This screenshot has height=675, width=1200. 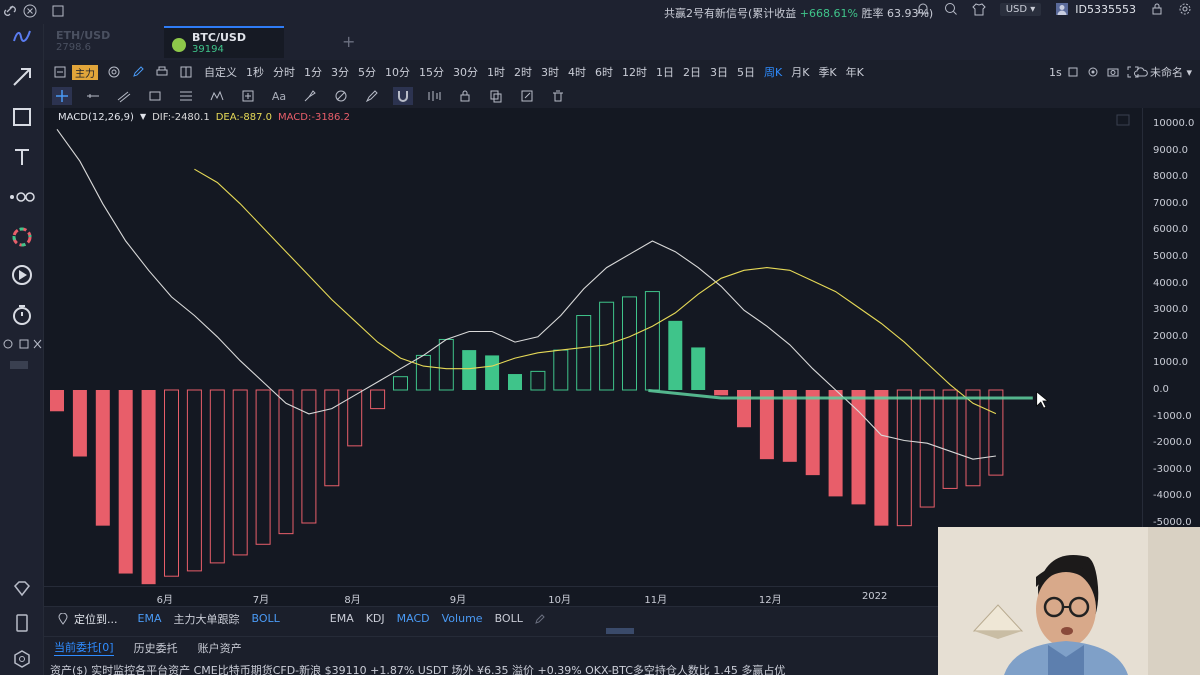 What do you see at coordinates (604, 72) in the screenshot?
I see `timeframe-13: 6时` at bounding box center [604, 72].